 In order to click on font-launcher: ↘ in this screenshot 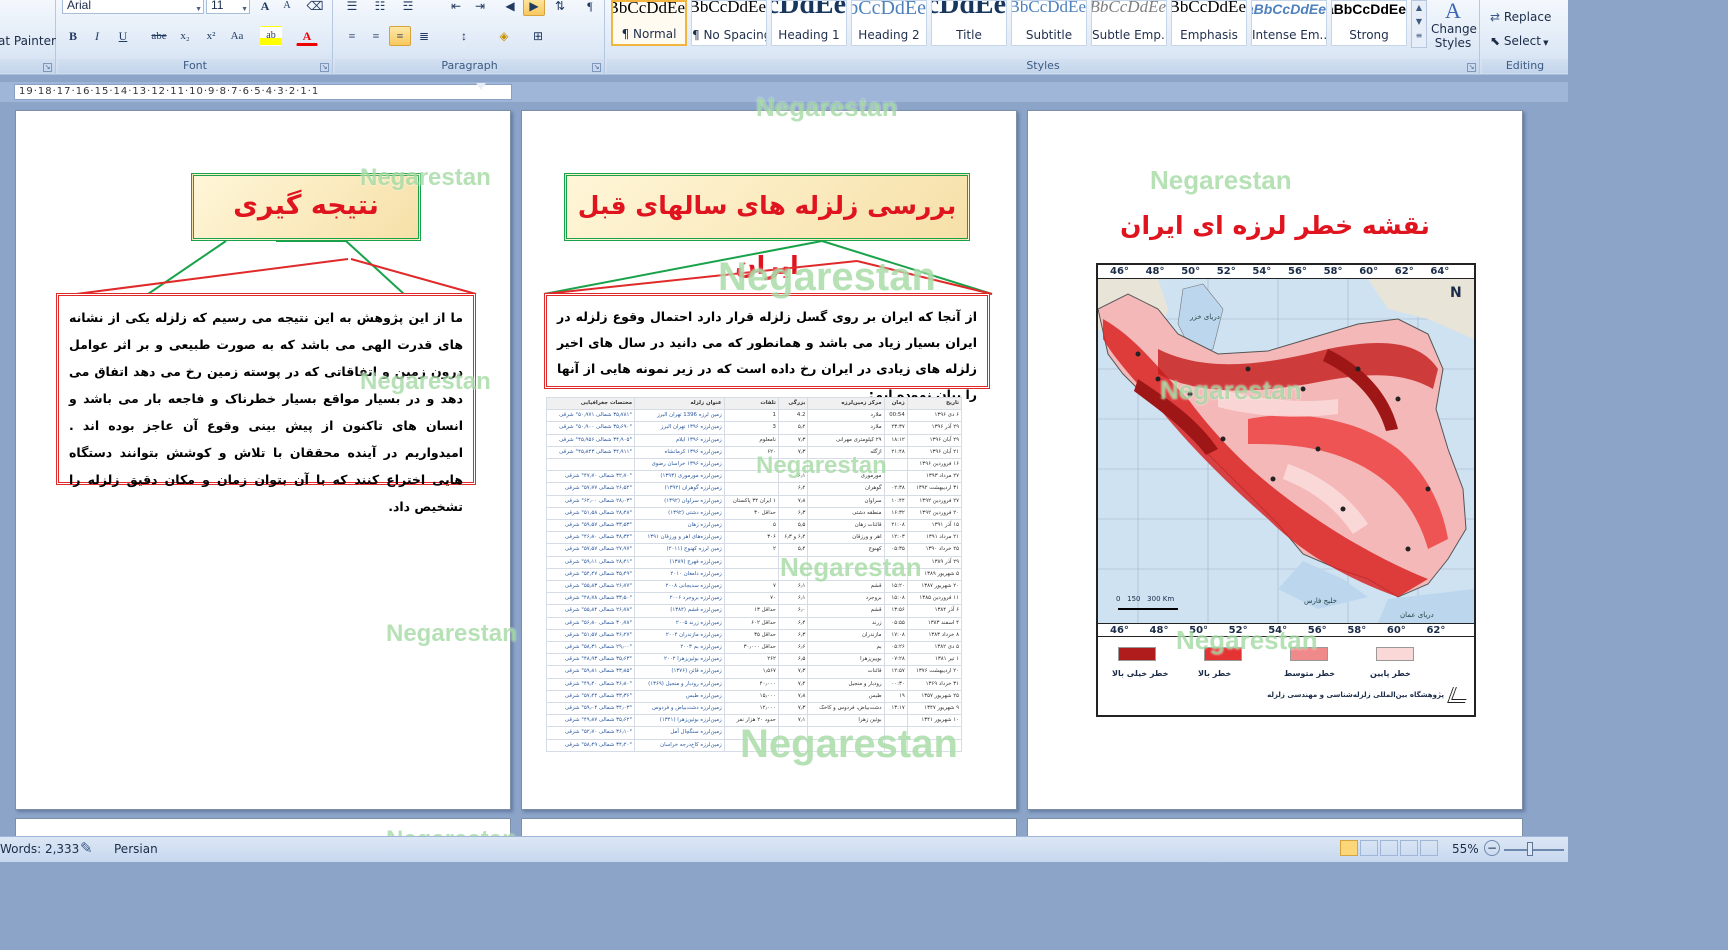, I will do `click(324, 67)`.